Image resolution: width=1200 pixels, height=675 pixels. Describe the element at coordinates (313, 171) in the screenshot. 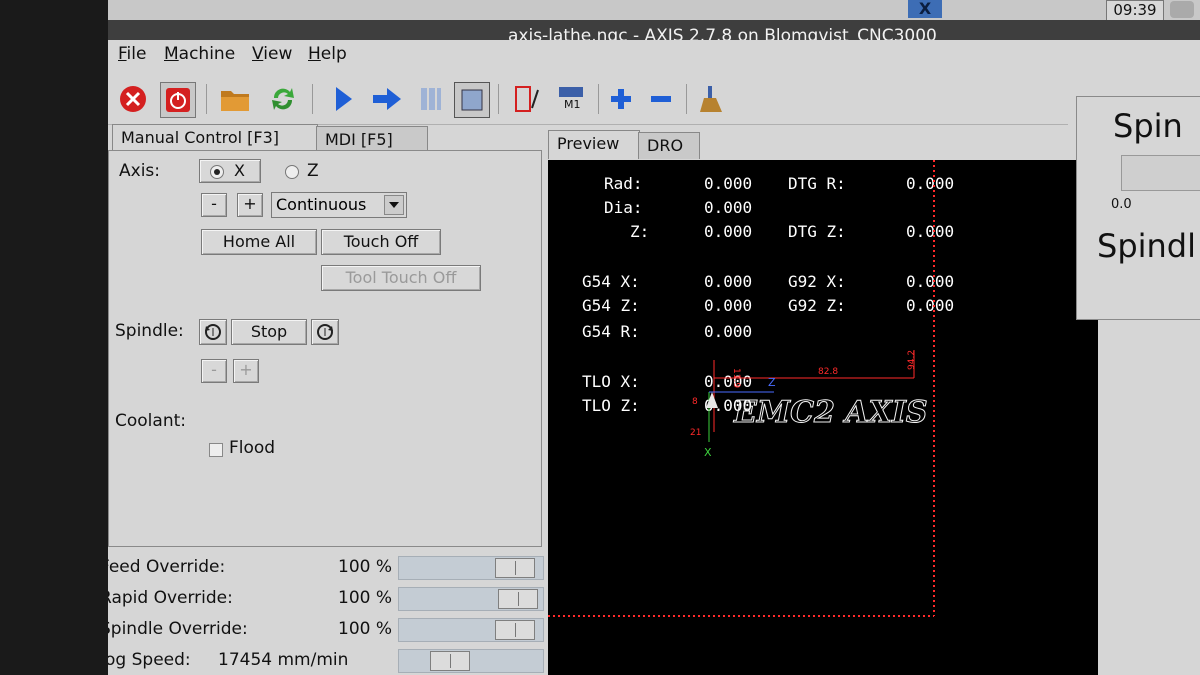

I see `axis-z-label: Z` at that location.